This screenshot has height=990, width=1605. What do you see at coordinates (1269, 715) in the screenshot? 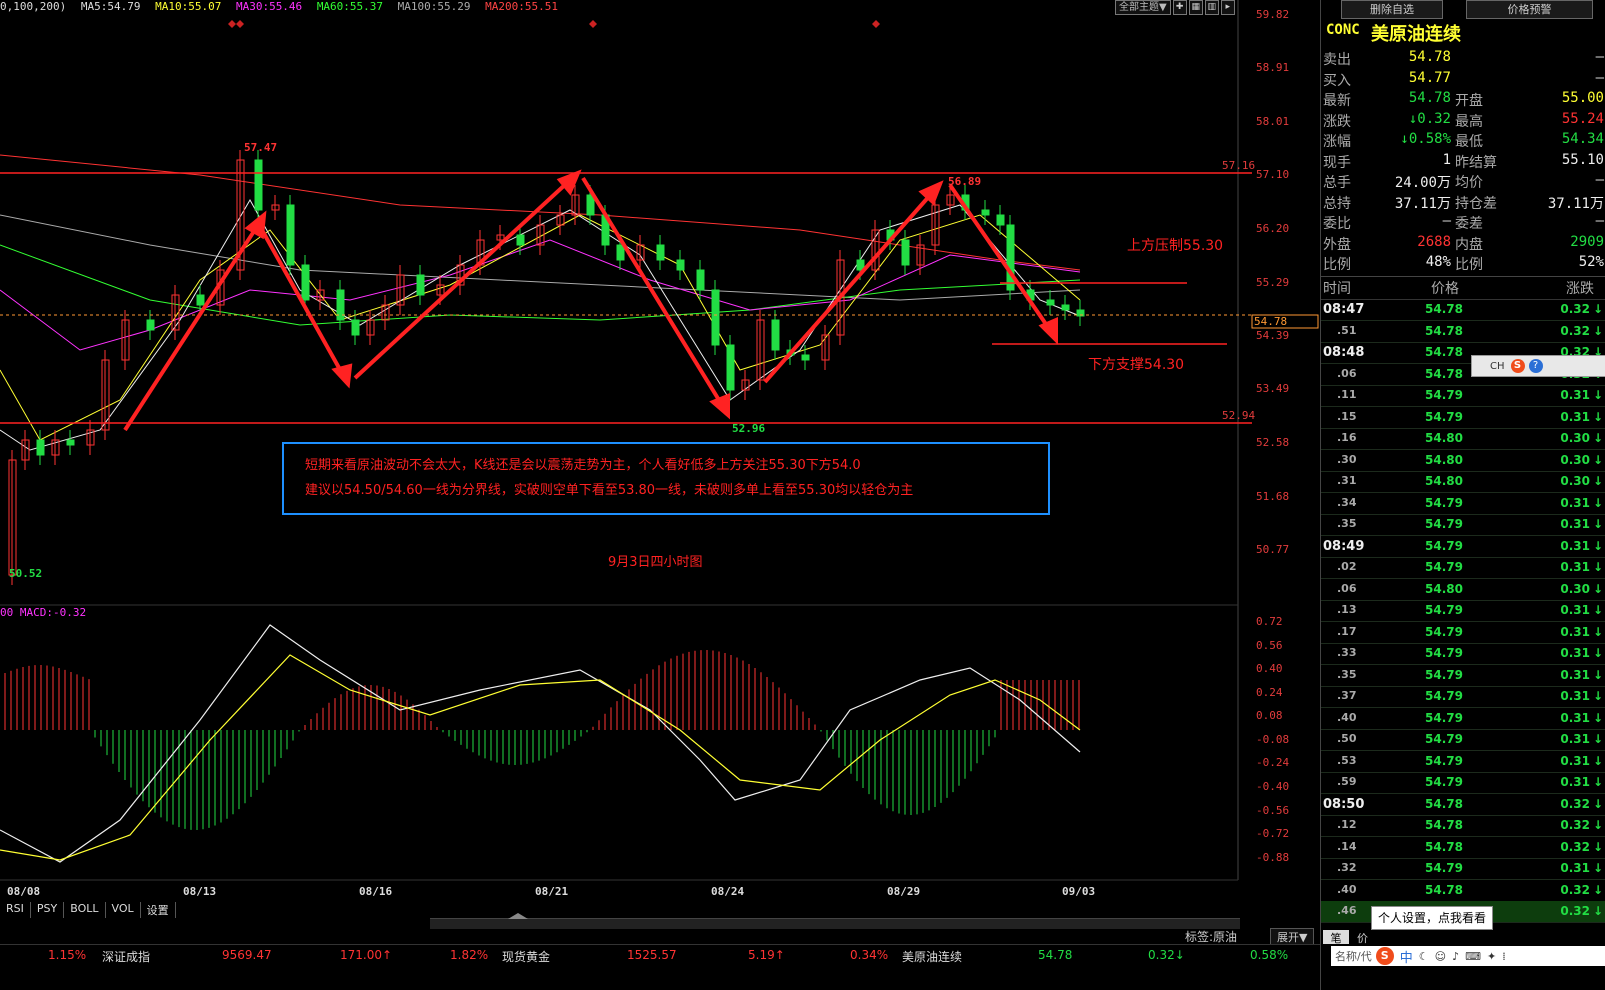
I see `macd-y-label: 0.08` at bounding box center [1269, 715].